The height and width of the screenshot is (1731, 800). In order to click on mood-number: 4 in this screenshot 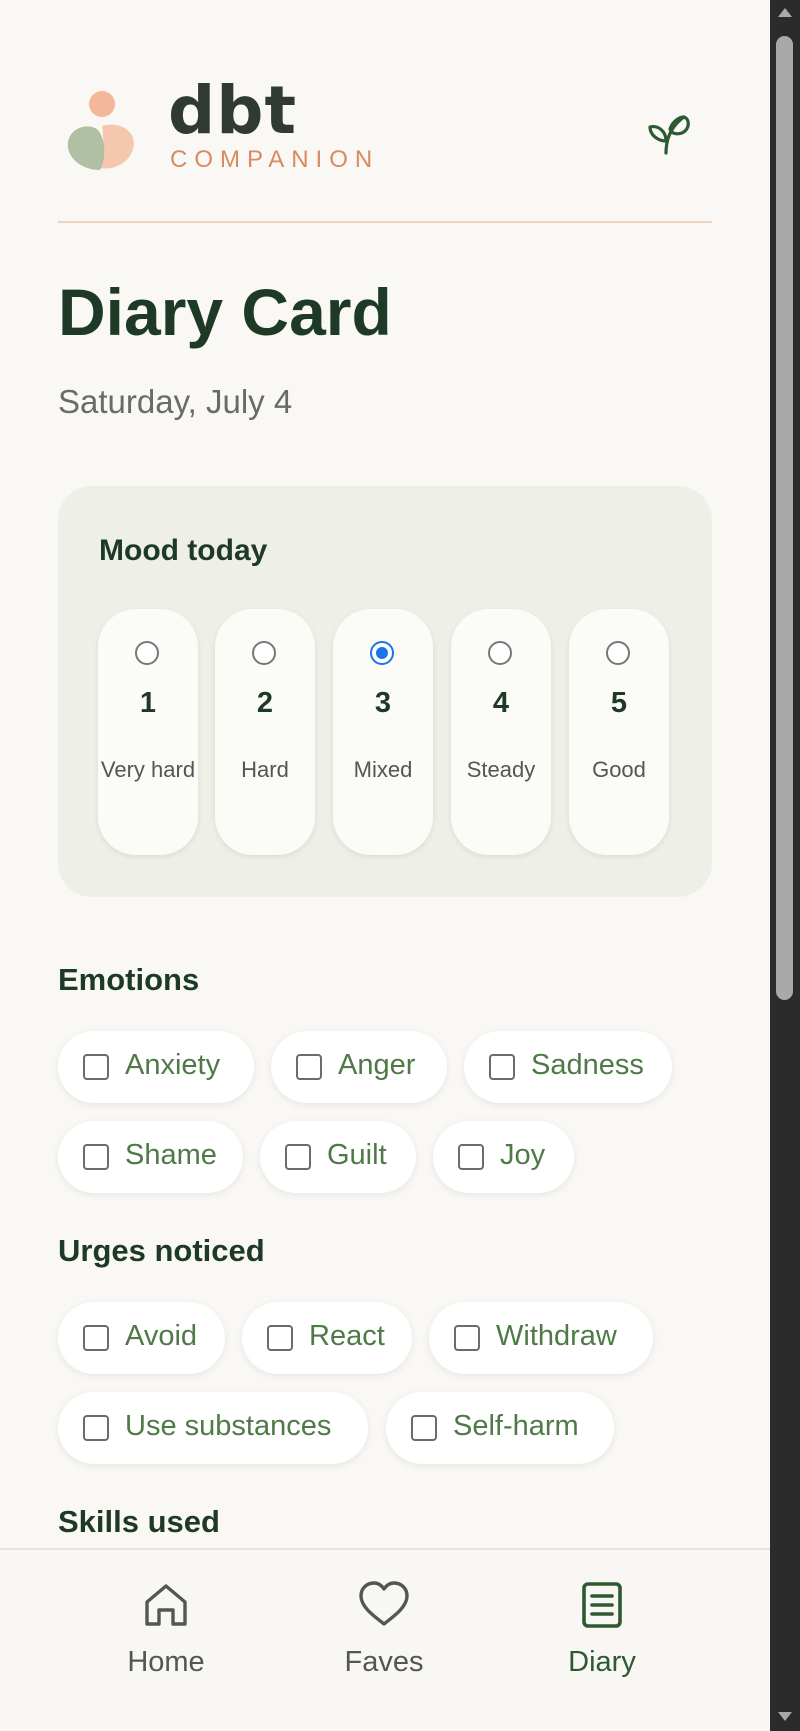, I will do `click(501, 703)`.